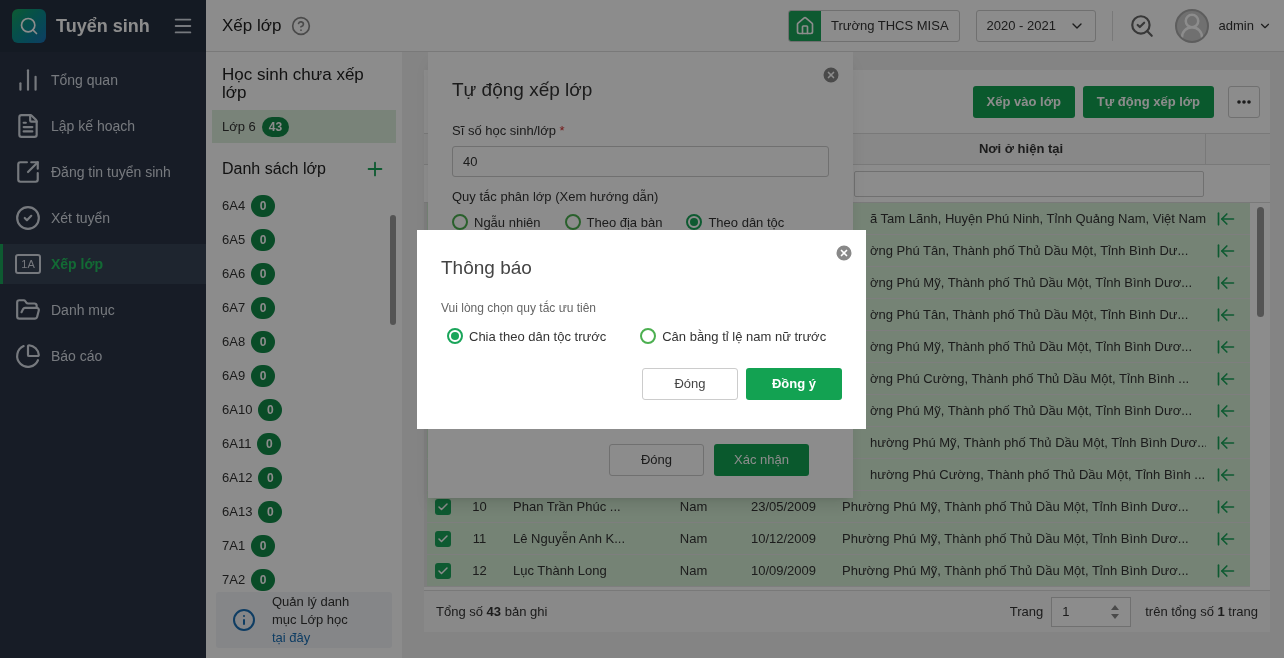  I want to click on dialog-title: Tự động xếp lớp, so click(522, 90).